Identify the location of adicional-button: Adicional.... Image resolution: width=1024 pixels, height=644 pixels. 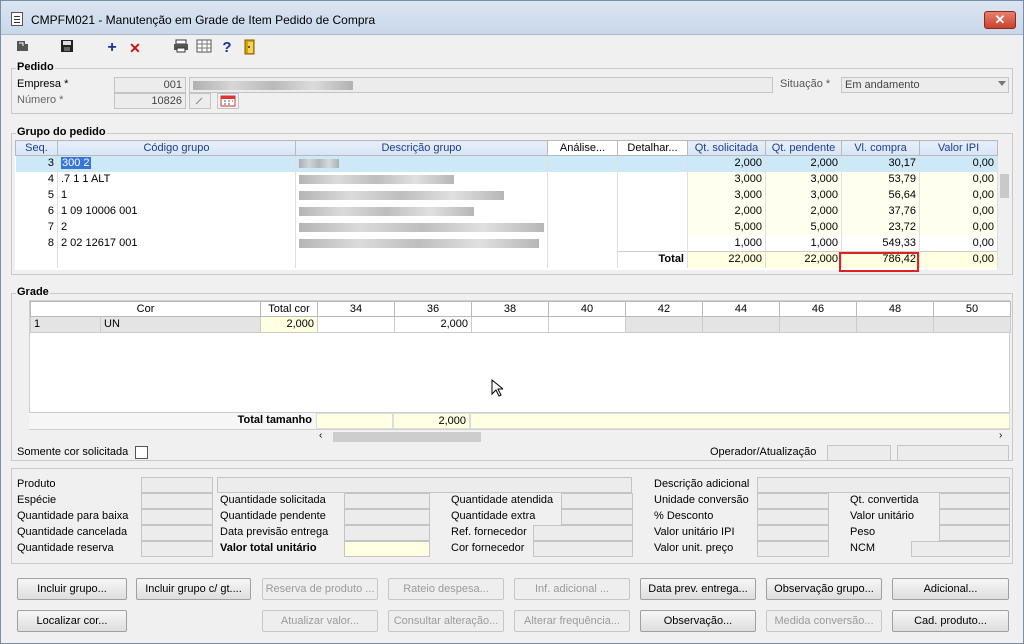
(950, 589).